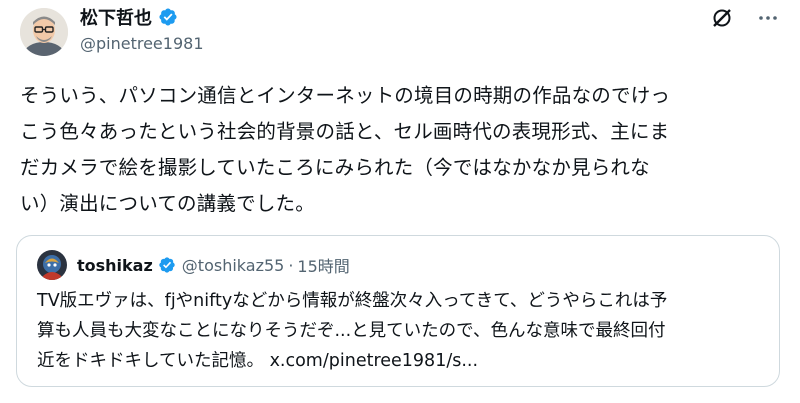  I want to click on quoted-post-time: 15時間, so click(323, 266).